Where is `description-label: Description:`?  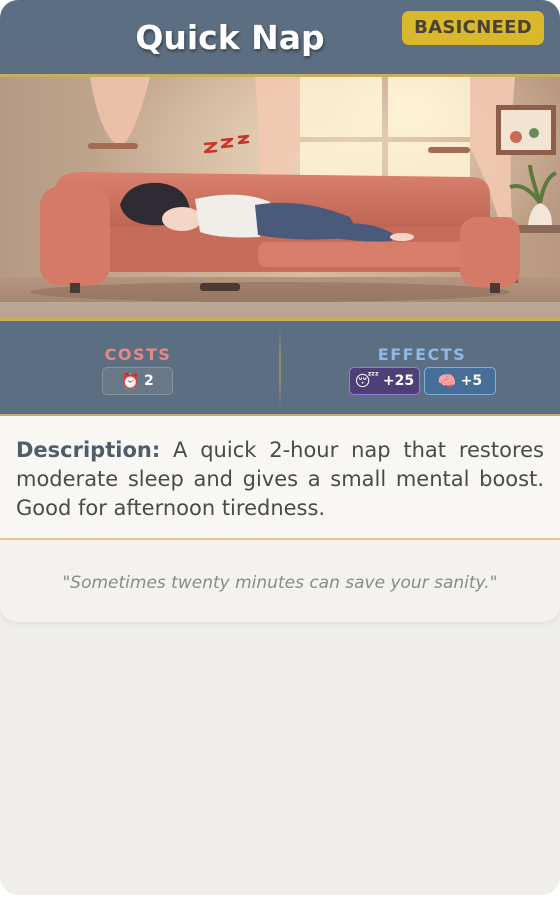
description-label: Description: is located at coordinates (88, 450).